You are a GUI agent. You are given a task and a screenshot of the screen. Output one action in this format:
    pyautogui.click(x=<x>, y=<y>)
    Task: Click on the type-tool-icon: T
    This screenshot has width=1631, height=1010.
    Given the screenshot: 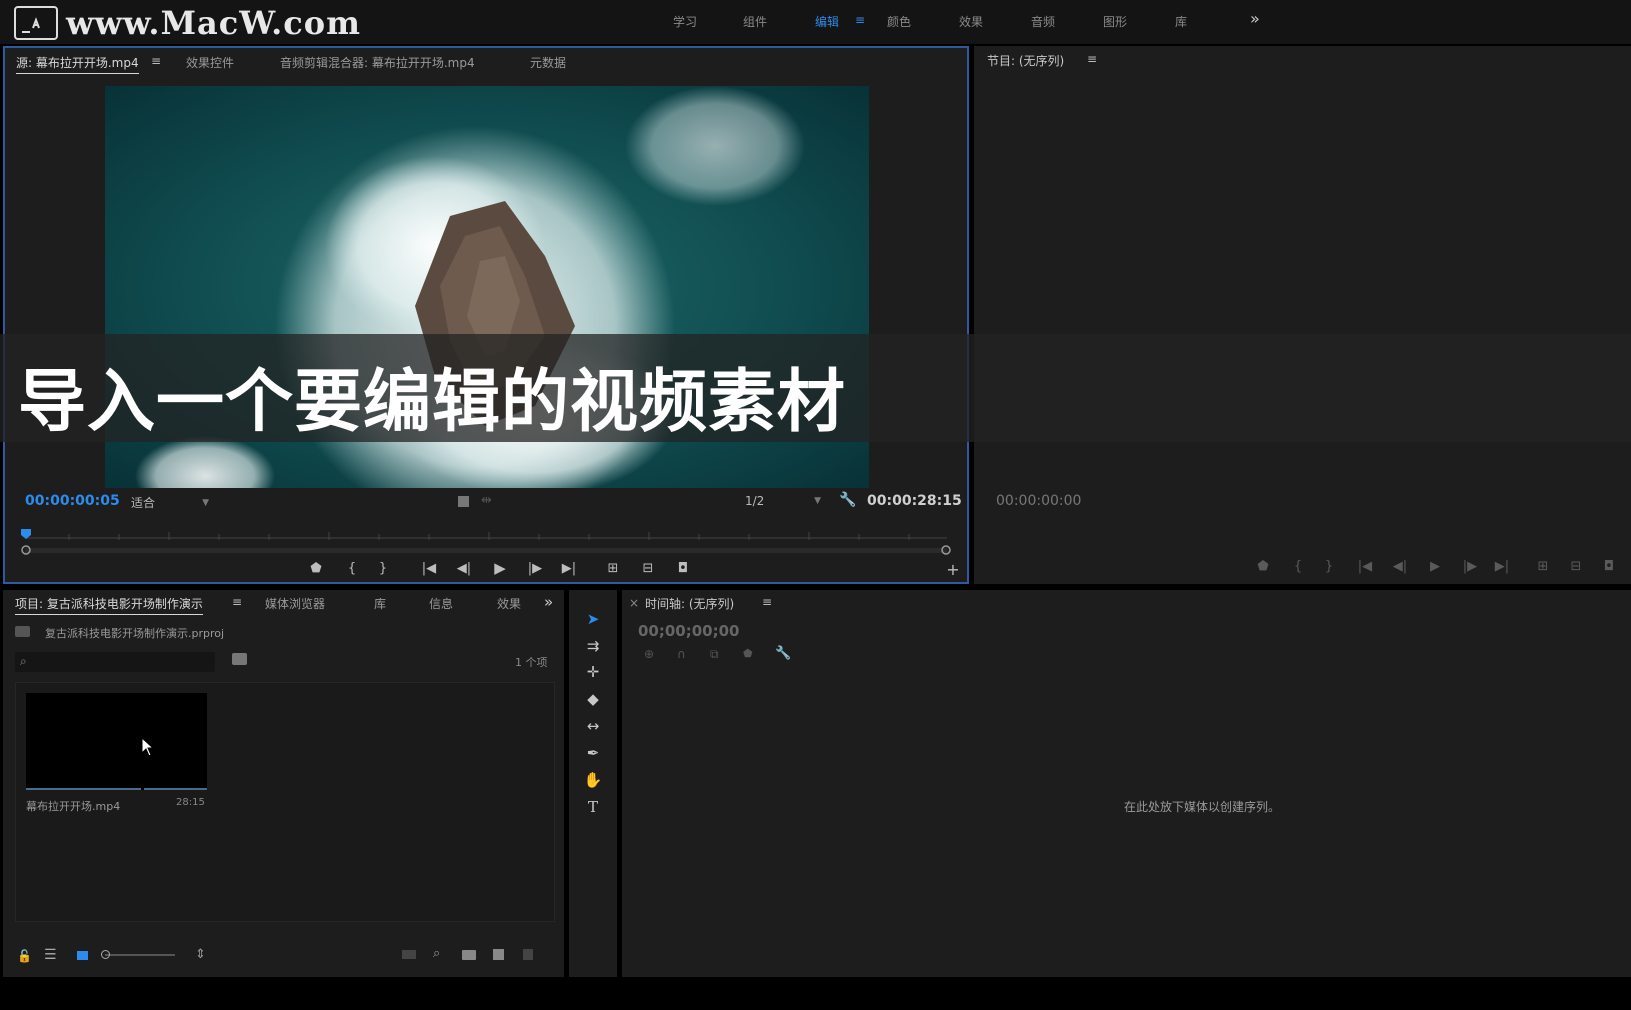 What is the action you would take?
    pyautogui.click(x=593, y=807)
    